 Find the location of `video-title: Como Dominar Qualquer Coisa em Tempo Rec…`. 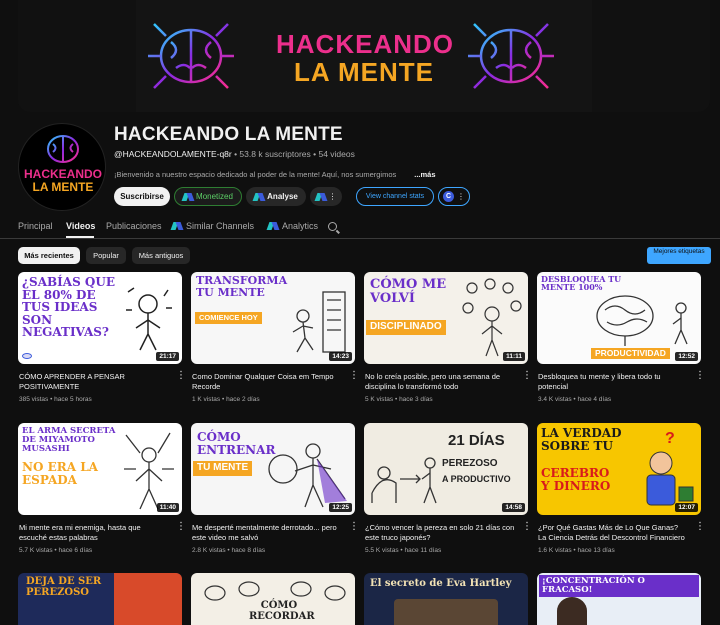

video-title: Como Dominar Qualquer Coisa em Tempo Rec… is located at coordinates (267, 382).